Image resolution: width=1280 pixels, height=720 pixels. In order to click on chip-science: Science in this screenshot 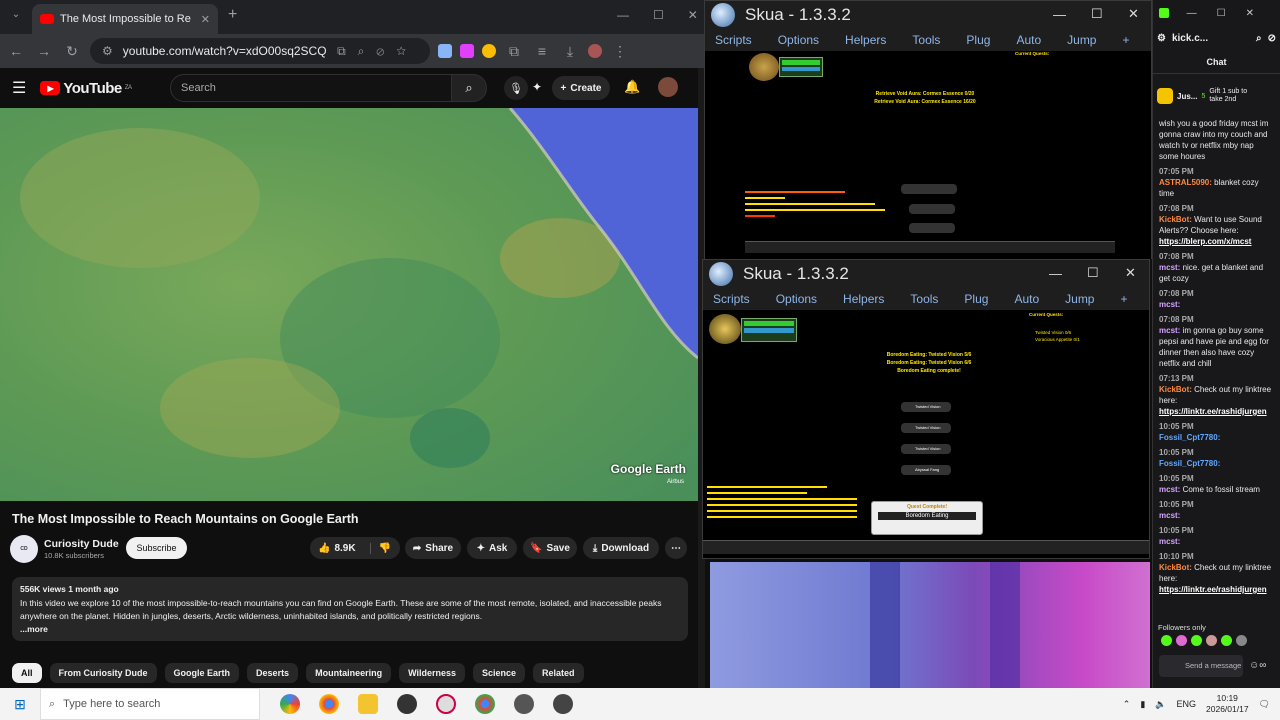, I will do `click(499, 673)`.